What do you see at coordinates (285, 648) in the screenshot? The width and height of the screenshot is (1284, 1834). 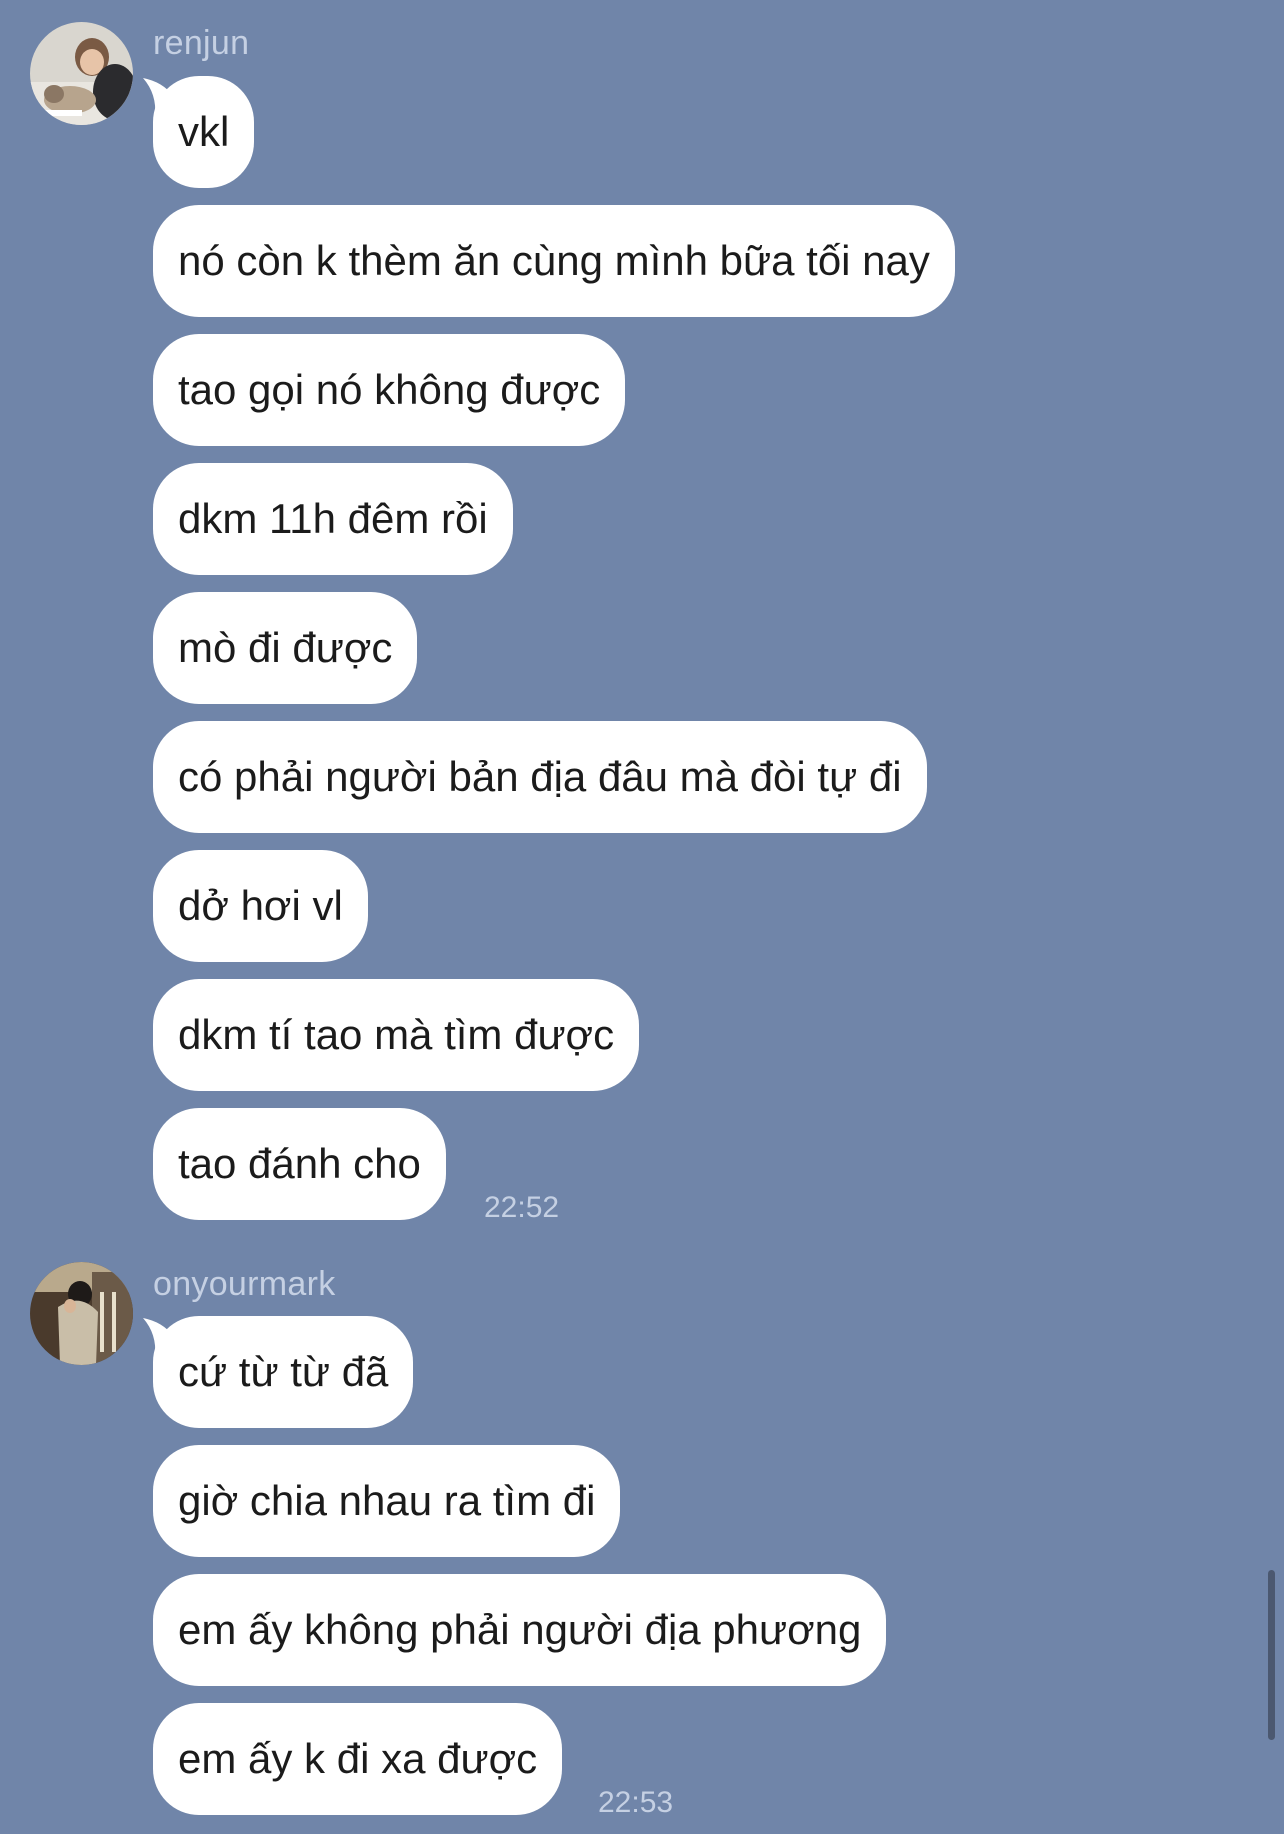 I see `message-bubble: mò đi được` at bounding box center [285, 648].